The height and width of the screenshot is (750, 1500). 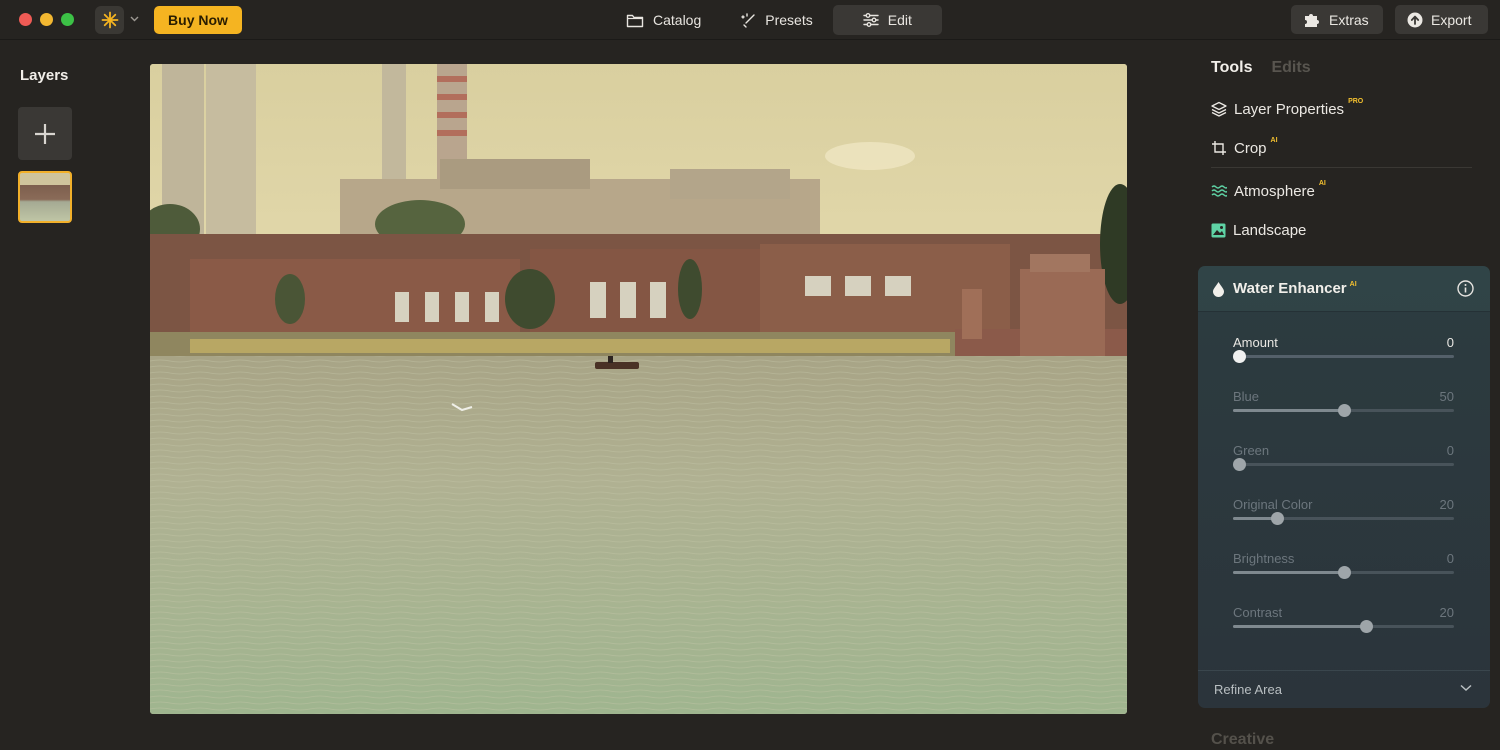 I want to click on slider-green: Green 0, so click(x=1343, y=463).